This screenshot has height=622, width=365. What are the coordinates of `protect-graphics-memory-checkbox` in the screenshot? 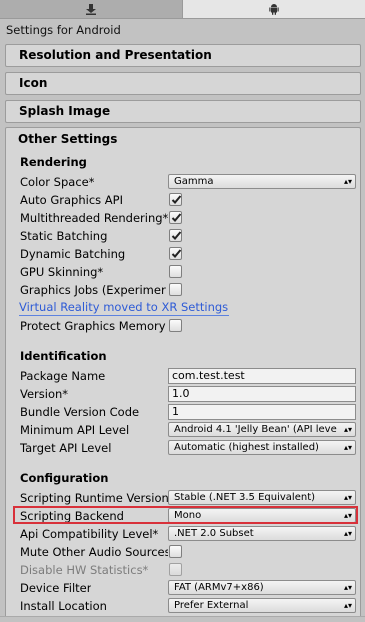 It's located at (175, 325).